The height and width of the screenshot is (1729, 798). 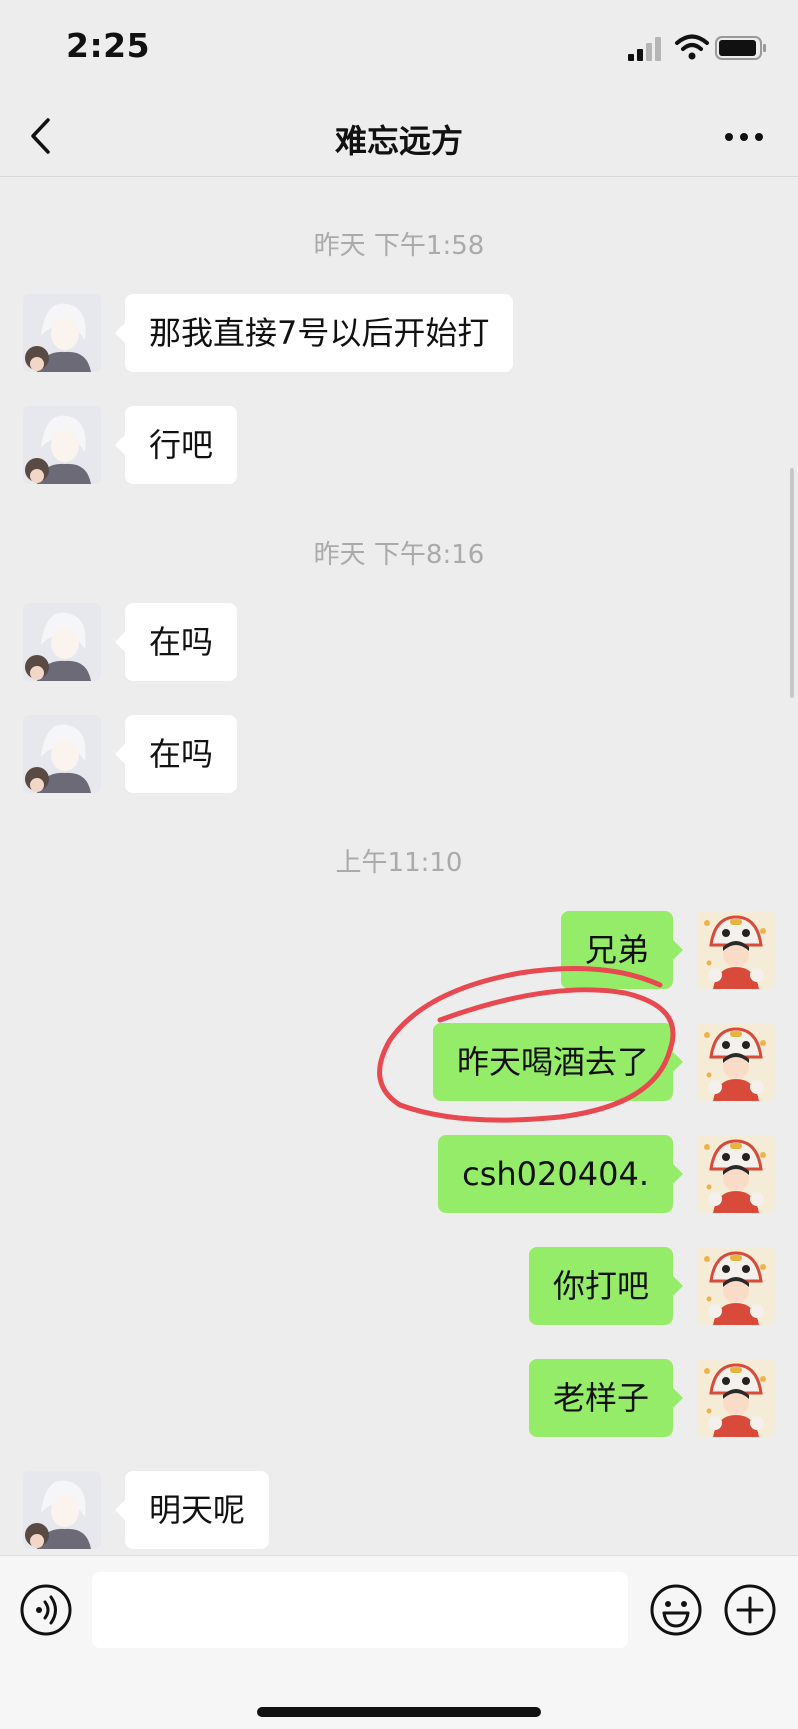 I want to click on input-bar, so click(x=399, y=1642).